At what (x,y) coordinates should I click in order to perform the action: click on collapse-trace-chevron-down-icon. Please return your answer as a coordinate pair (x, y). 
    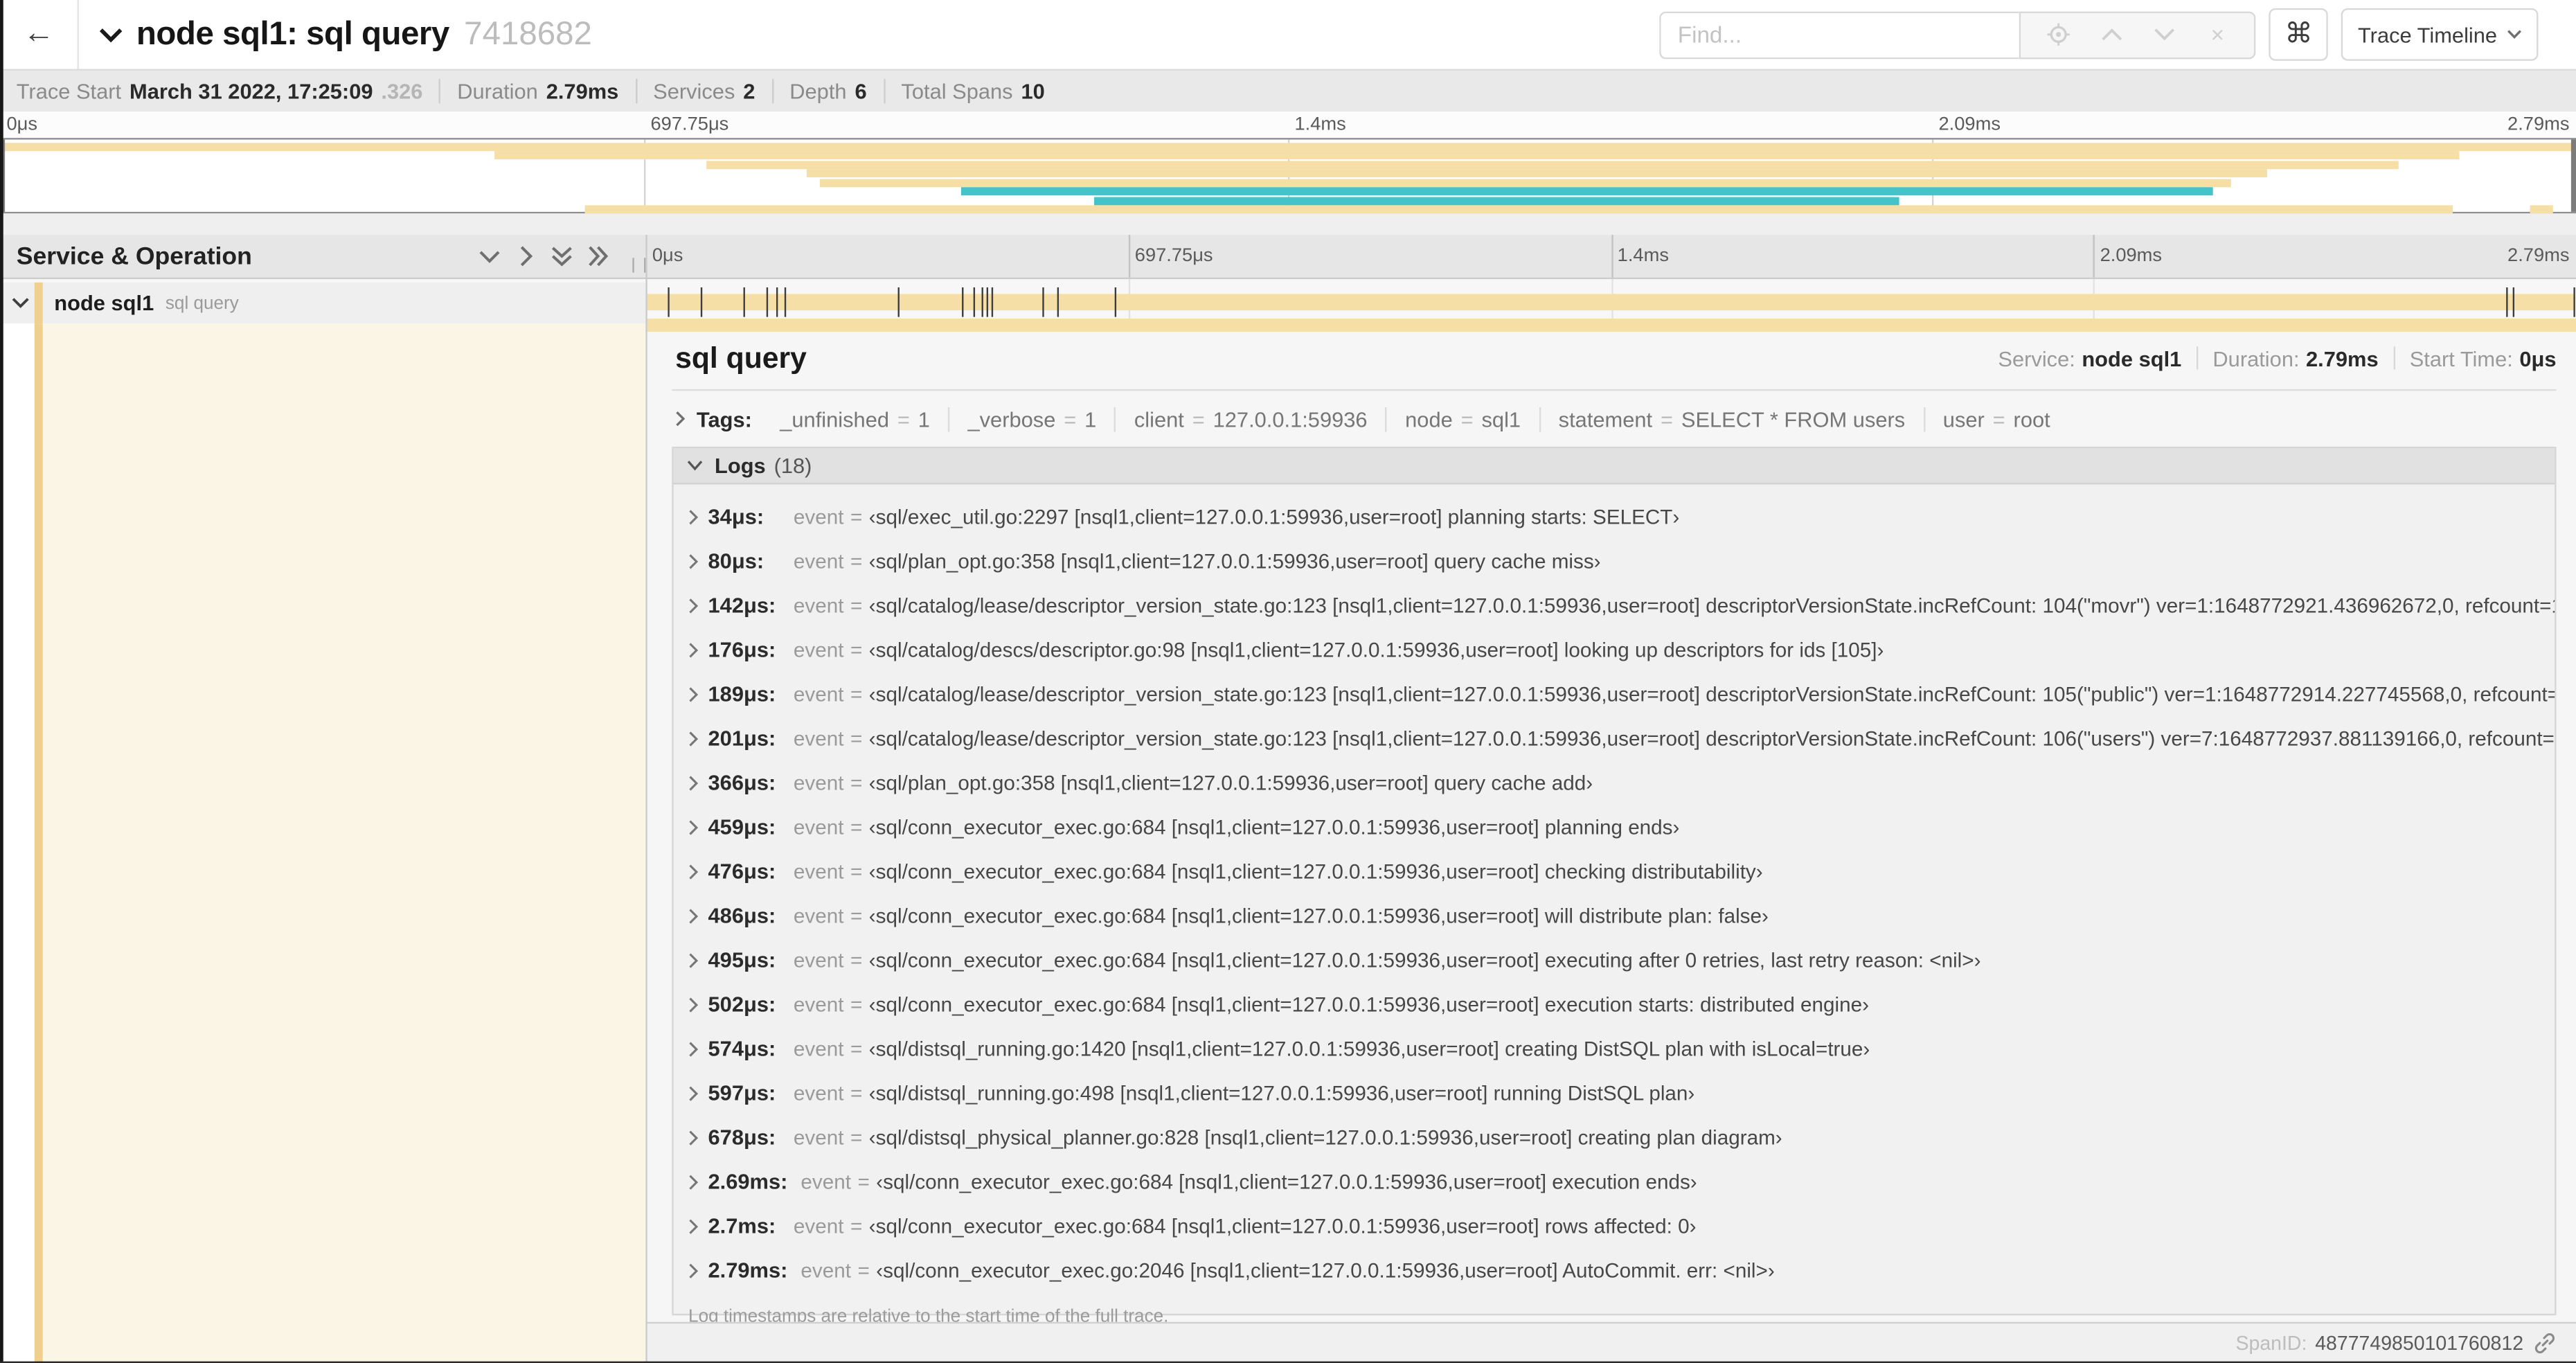
    Looking at the image, I should click on (110, 34).